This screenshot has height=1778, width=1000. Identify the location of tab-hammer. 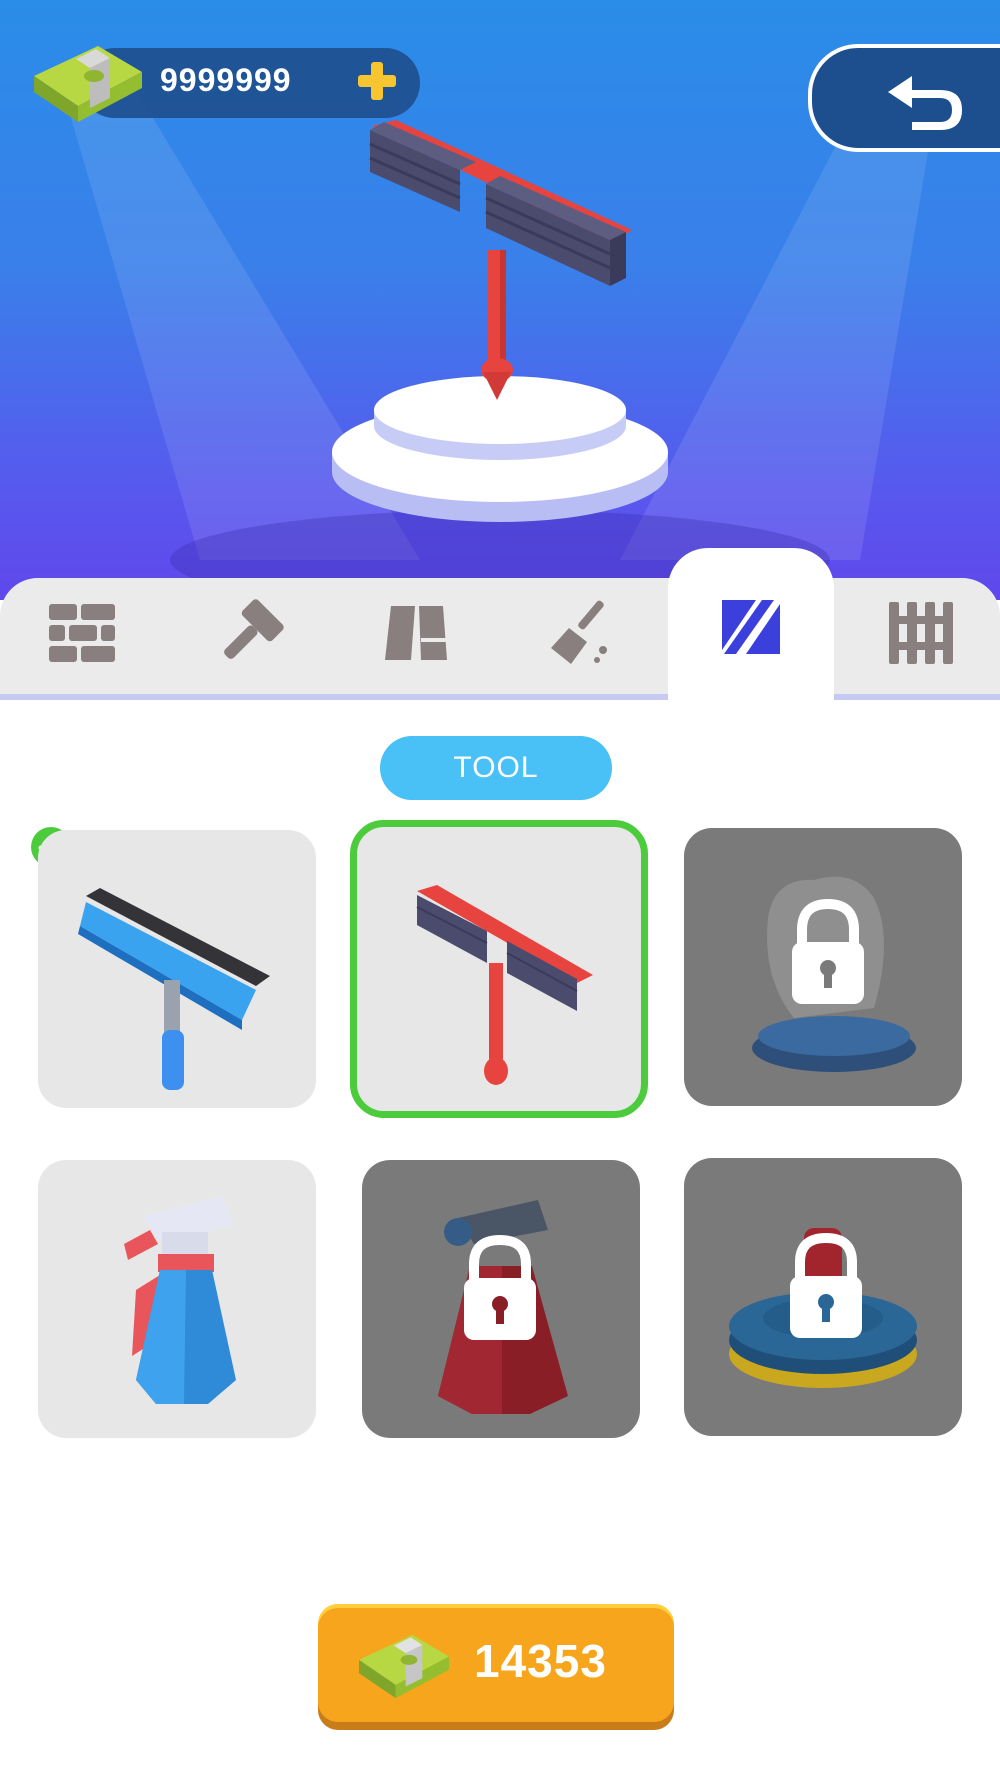
(250, 633).